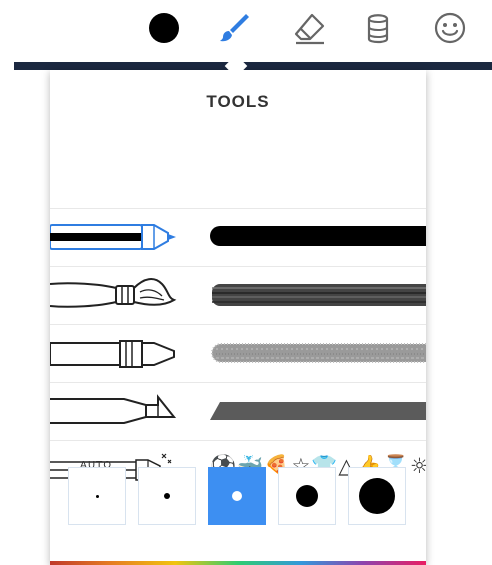 The image size is (492, 565). I want to click on top-toolbar, so click(246, 31).